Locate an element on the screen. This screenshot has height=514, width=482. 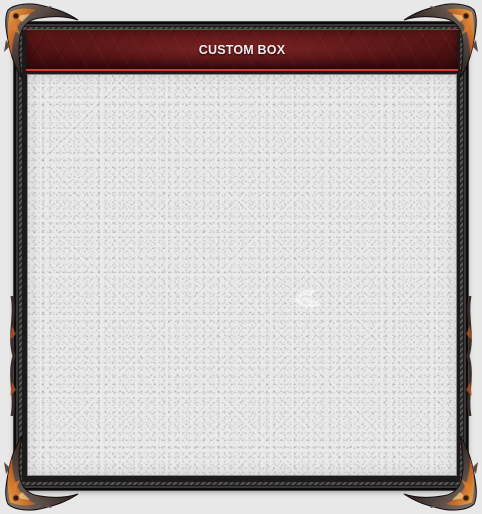
box-title: CUSTOM BOX is located at coordinates (242, 49).